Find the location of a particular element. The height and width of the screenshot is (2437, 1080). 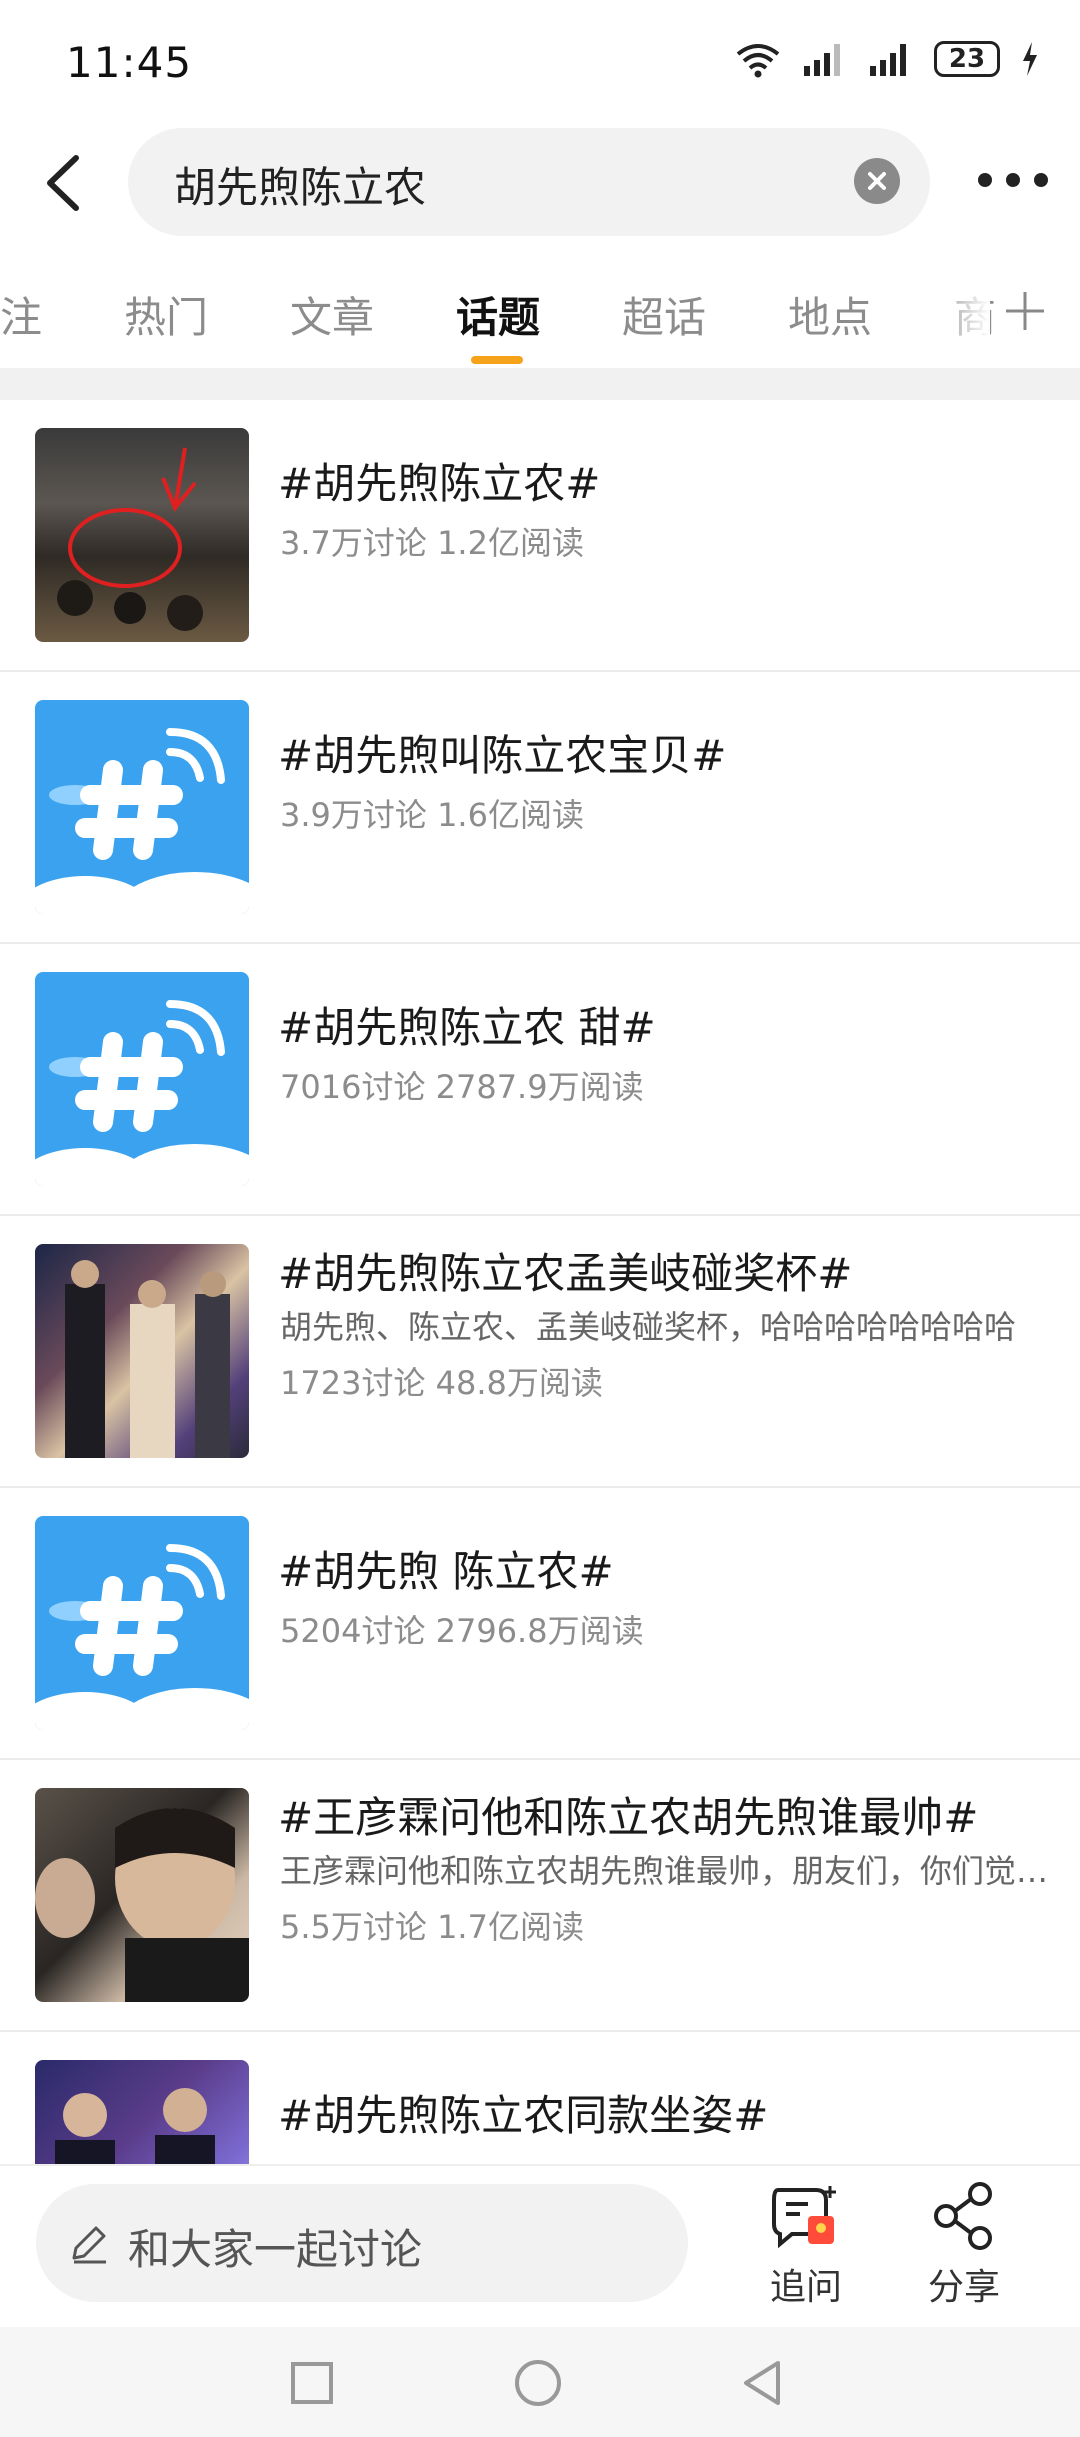

topic-title: #胡先煦陈立农同款坐姿# is located at coordinates (523, 2115).